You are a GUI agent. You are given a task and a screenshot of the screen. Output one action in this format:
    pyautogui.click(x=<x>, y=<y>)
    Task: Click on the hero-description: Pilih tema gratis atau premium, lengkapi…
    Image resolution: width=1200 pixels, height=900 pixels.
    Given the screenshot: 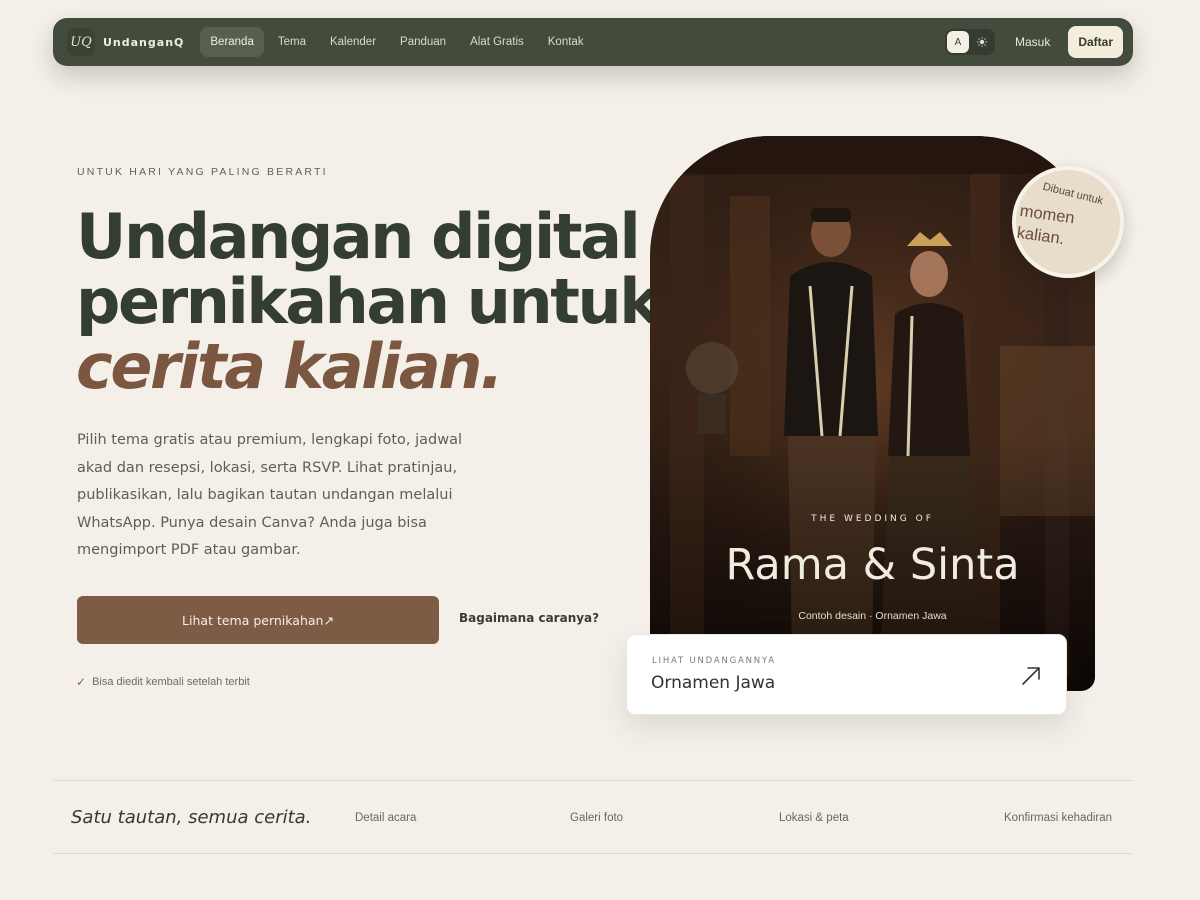 What is the action you would take?
    pyautogui.click(x=270, y=495)
    